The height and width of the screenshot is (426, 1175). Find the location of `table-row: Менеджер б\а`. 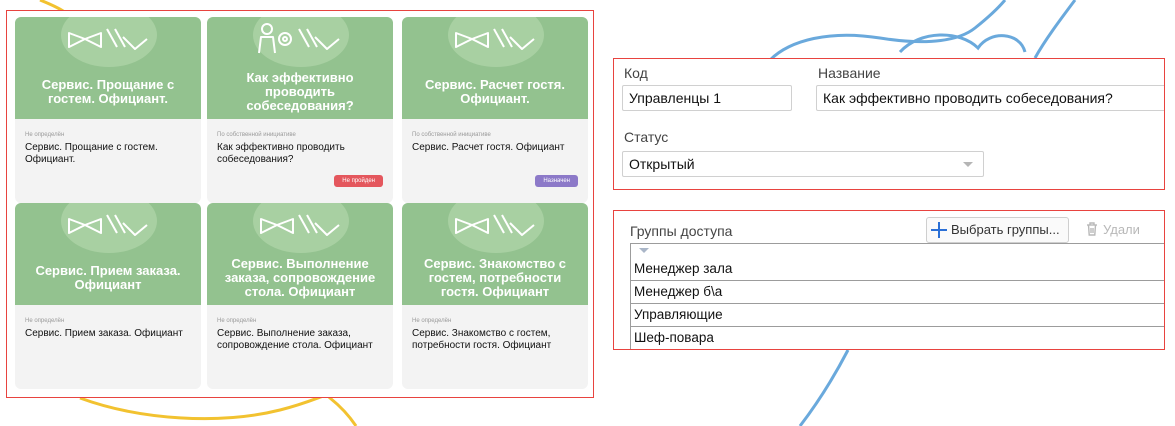

table-row: Менеджер б\а is located at coordinates (897, 292).